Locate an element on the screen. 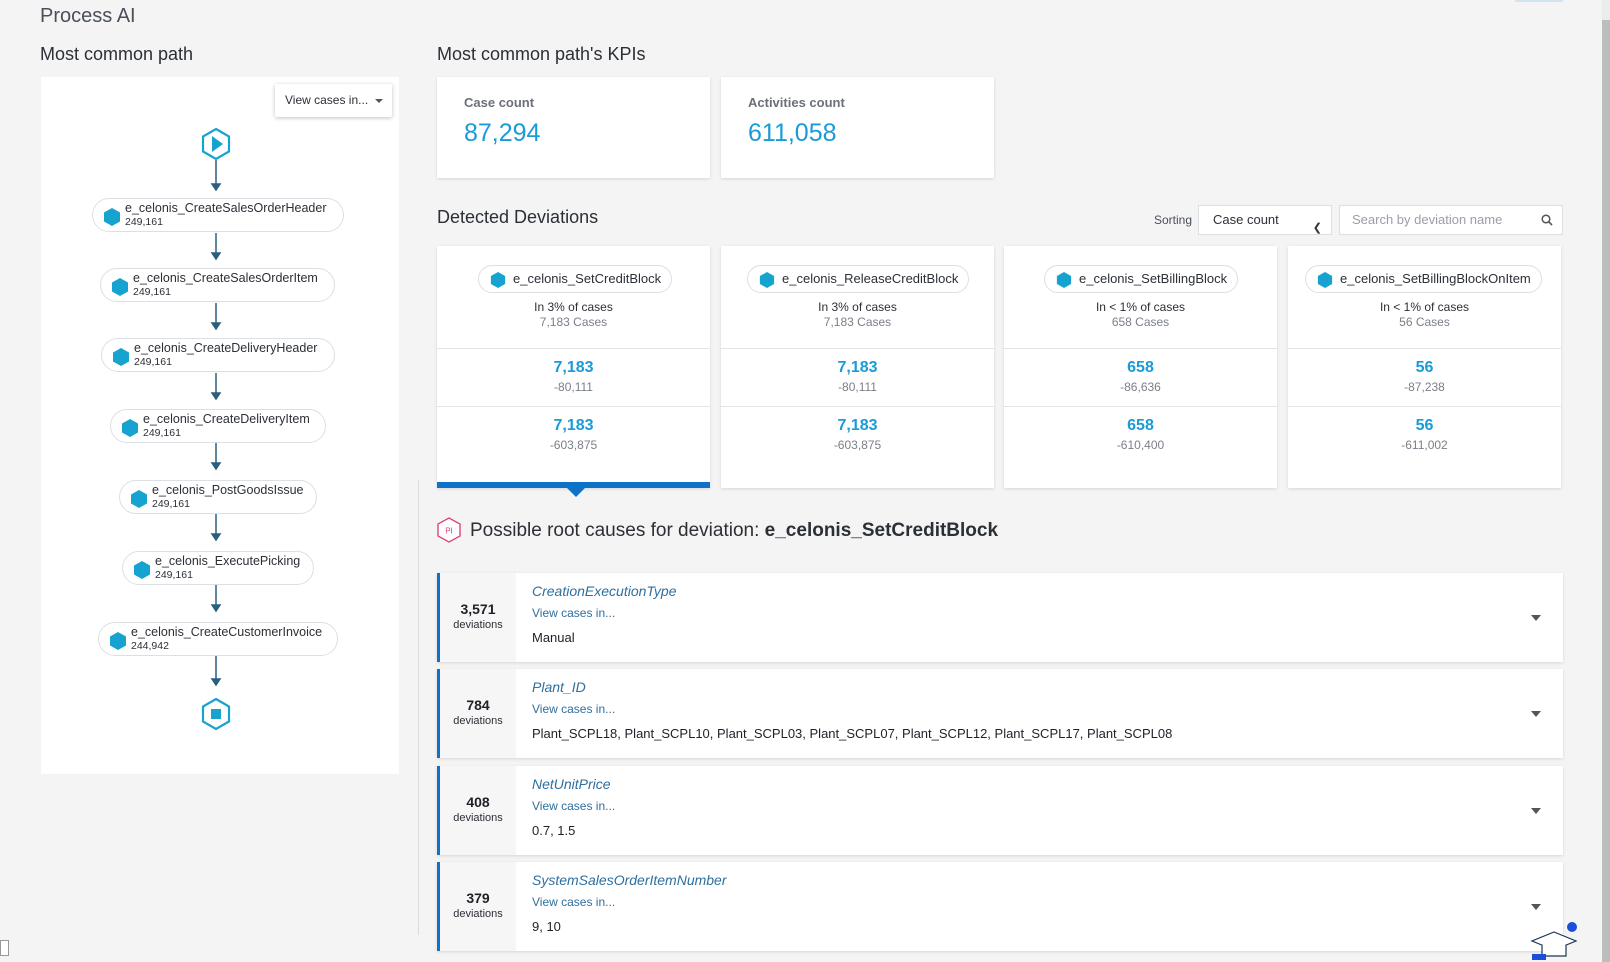 The width and height of the screenshot is (1610, 962). path-node: e_celonis_ExecutePicking 249,161 is located at coordinates (218, 568).